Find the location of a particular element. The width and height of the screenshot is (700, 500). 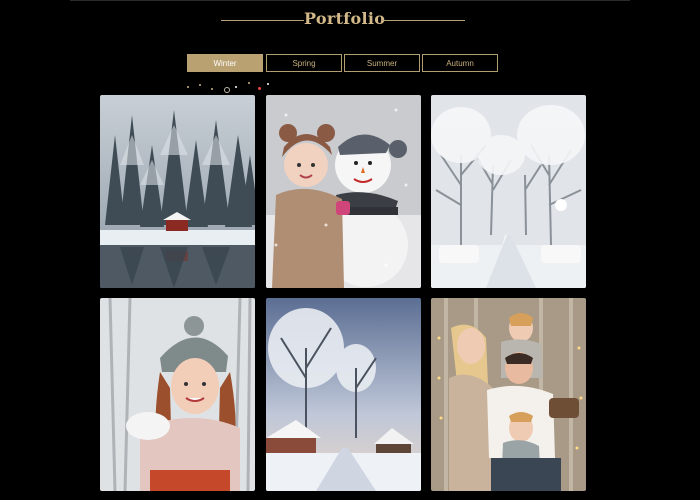

tab-summer: Summer is located at coordinates (382, 63).